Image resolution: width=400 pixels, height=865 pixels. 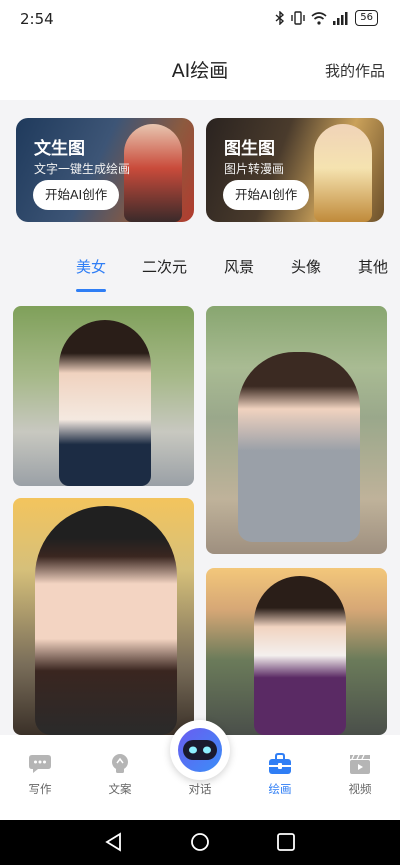 I want to click on nav-item-painting: 绘画, so click(x=280, y=775).